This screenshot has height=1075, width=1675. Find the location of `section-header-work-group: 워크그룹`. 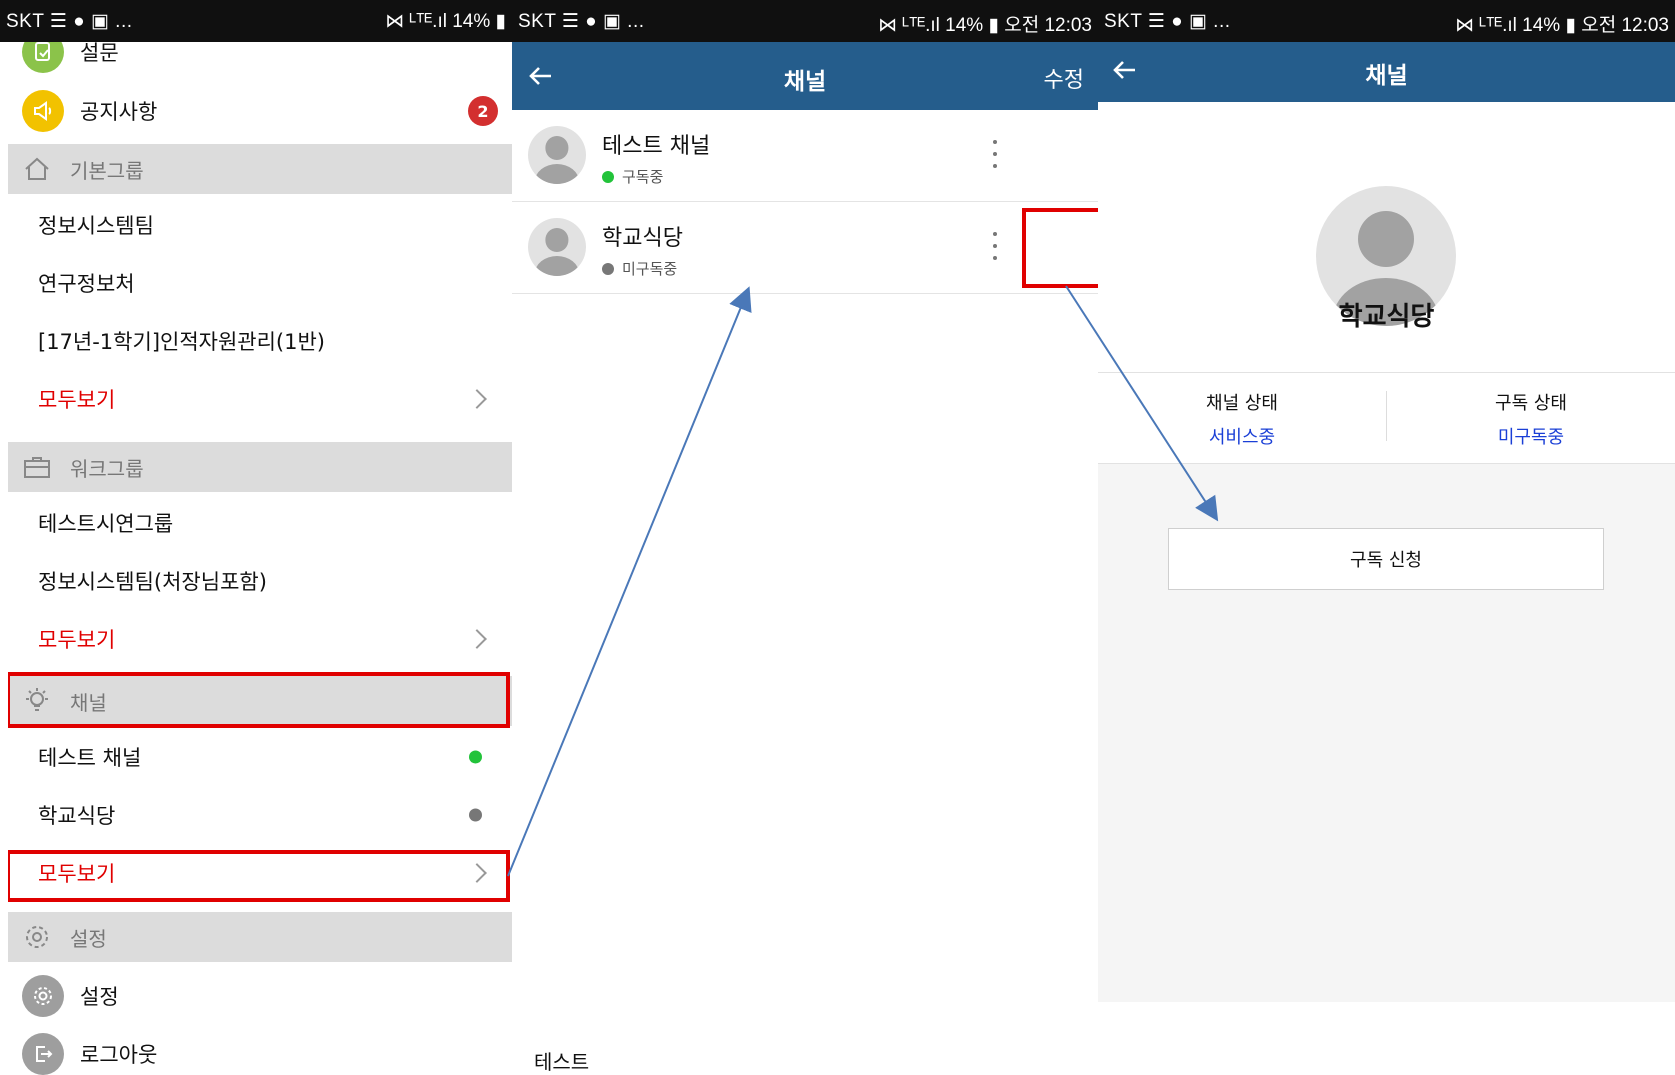

section-header-work-group: 워크그룹 is located at coordinates (260, 467).